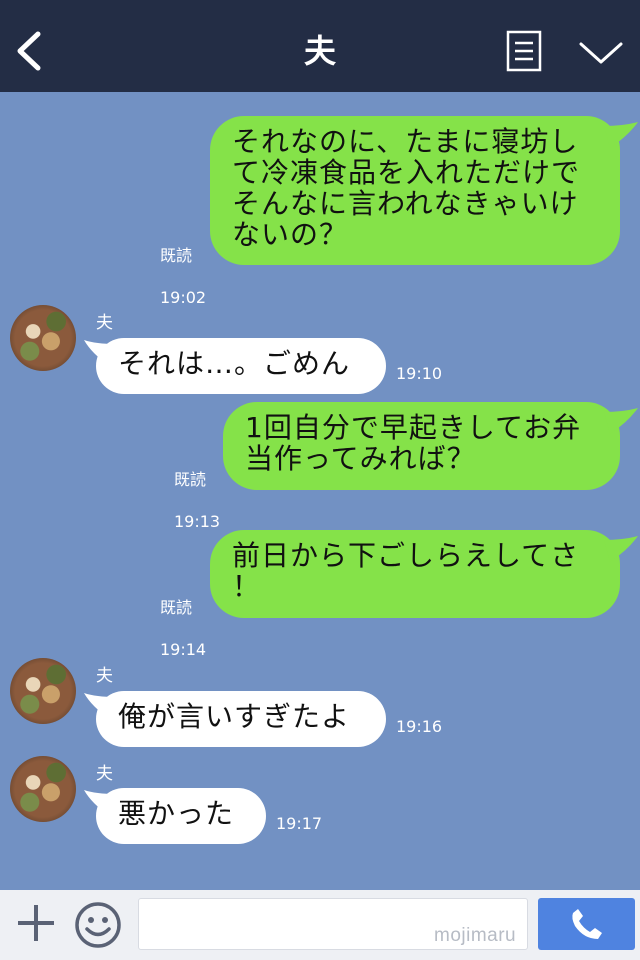 This screenshot has width=640, height=960. Describe the element at coordinates (183, 297) in the screenshot. I see `message-time: 19:02` at that location.